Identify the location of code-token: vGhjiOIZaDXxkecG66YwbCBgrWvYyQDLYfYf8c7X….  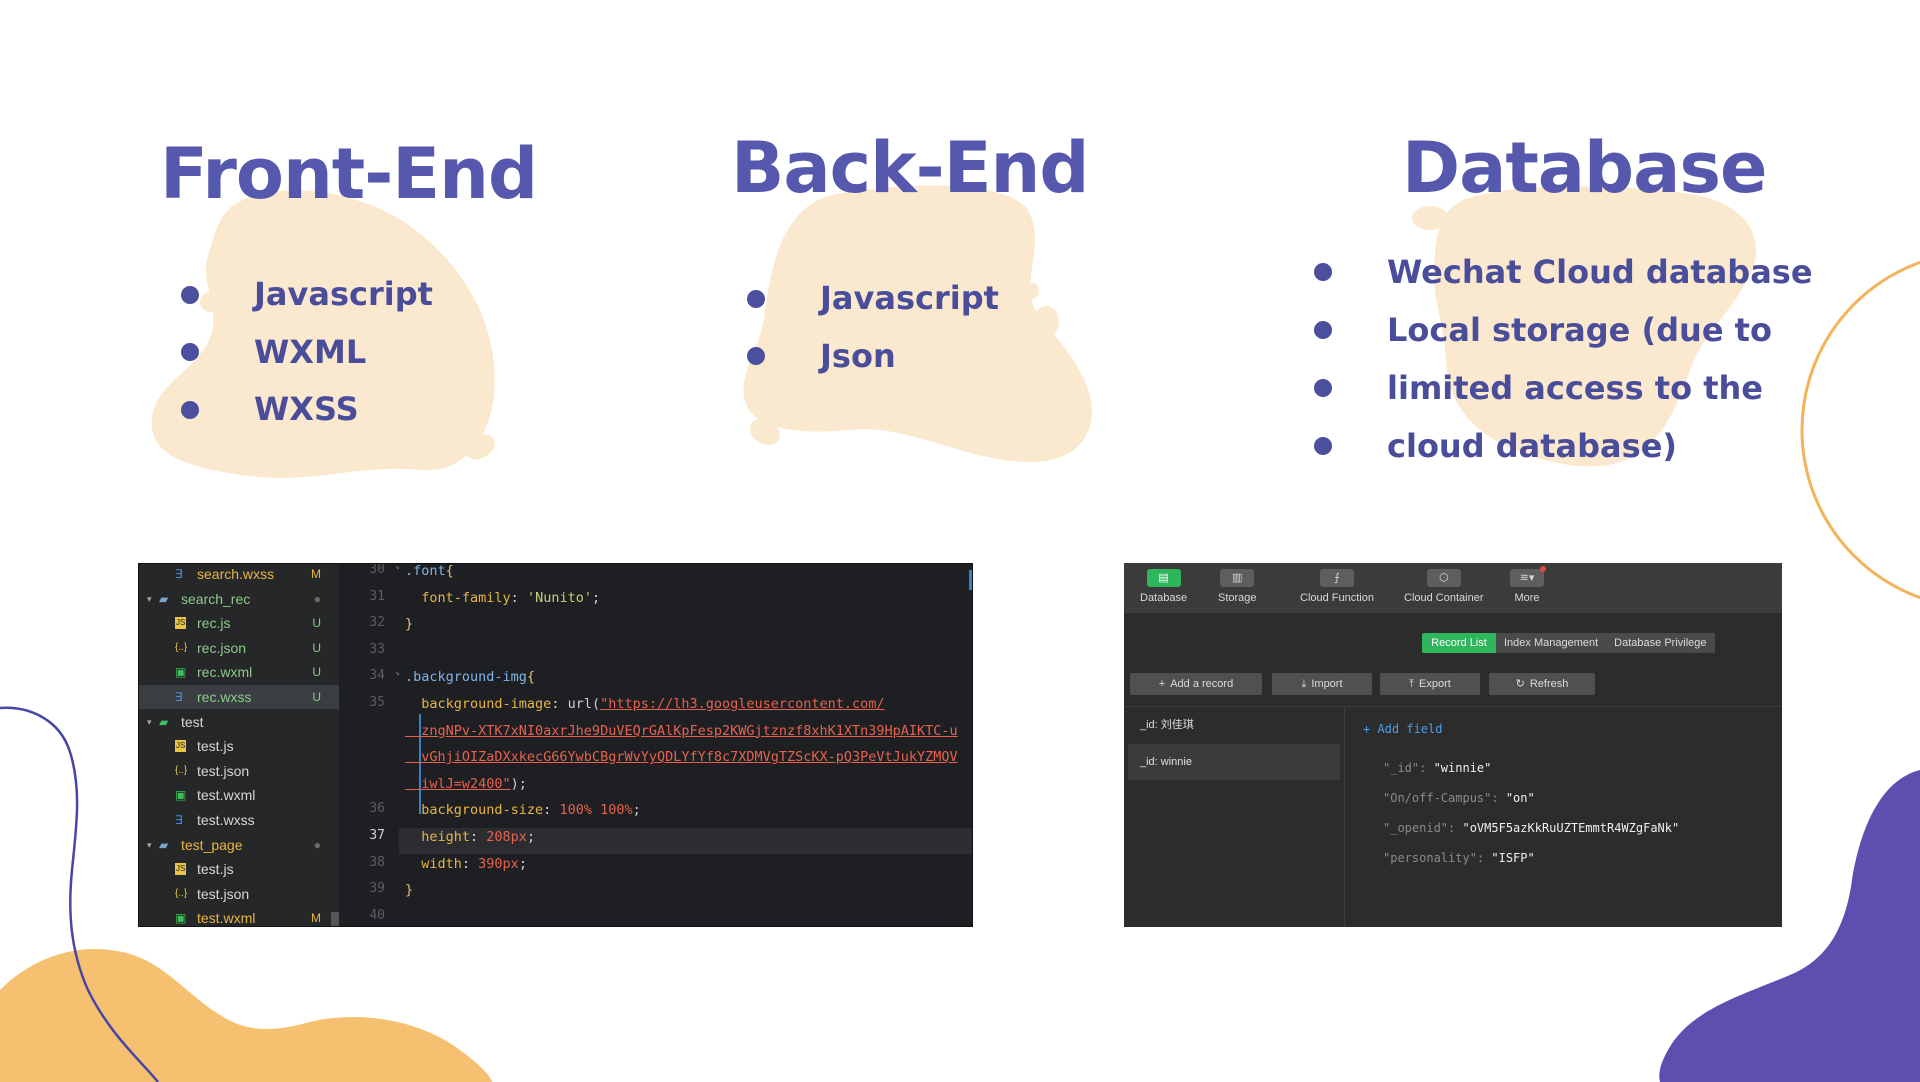
(681, 757).